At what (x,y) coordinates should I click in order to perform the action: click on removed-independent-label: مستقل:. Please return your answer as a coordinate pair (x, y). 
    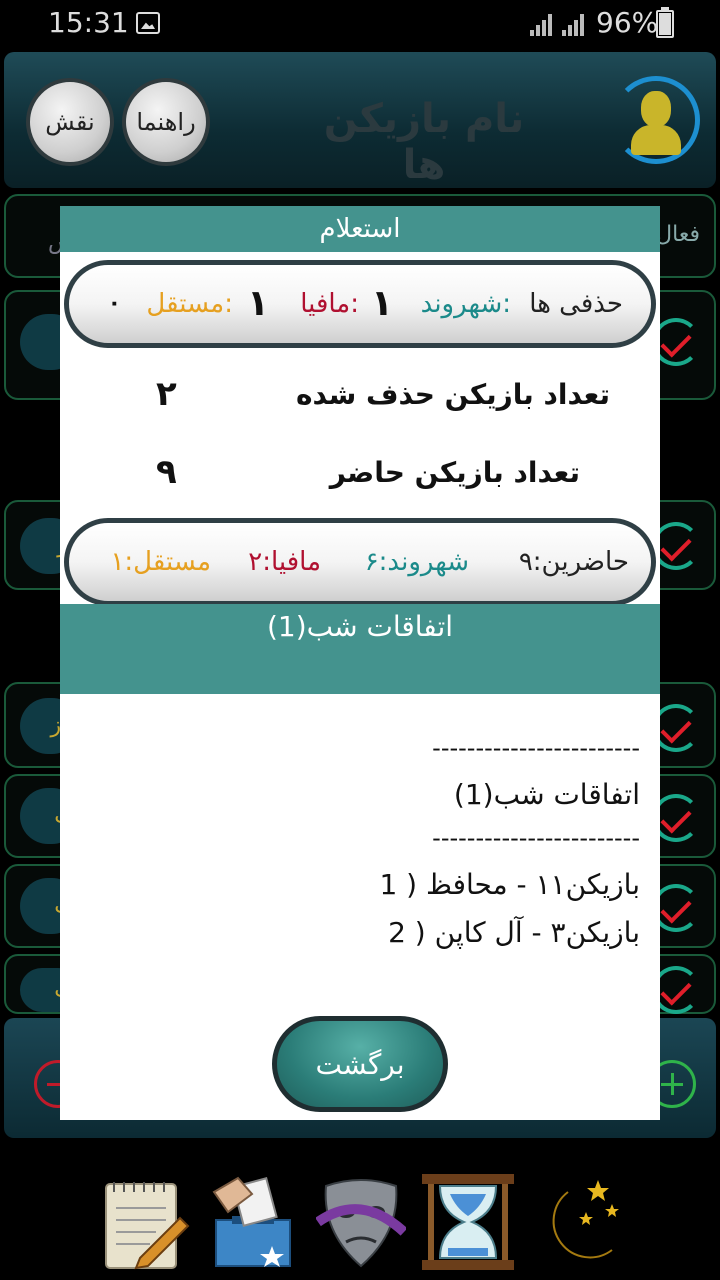
    Looking at the image, I should click on (189, 304).